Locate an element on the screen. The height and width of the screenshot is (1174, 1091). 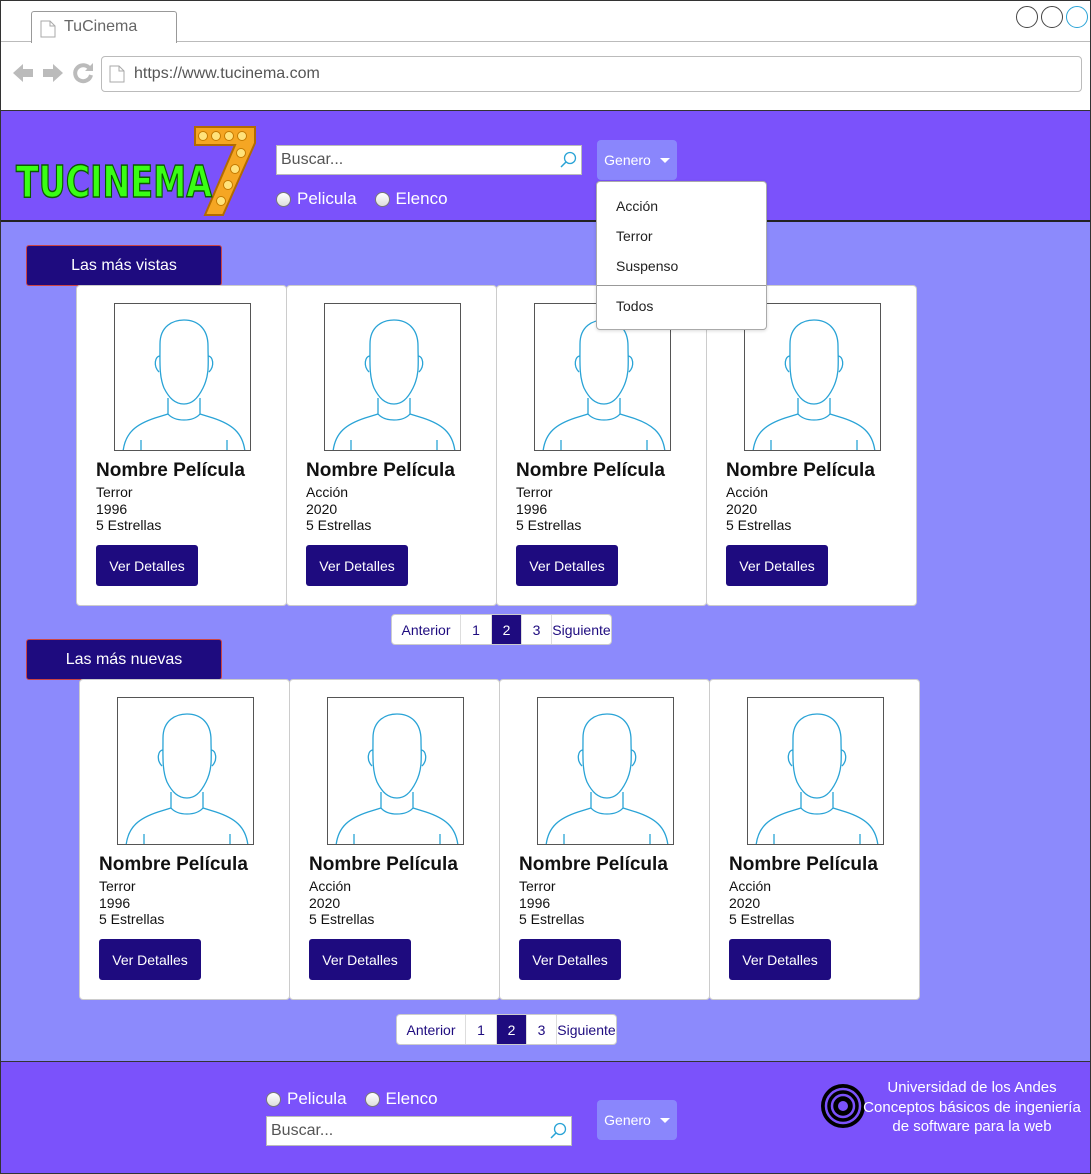
address-bar: https://www.tucinema.com is located at coordinates (591, 74).